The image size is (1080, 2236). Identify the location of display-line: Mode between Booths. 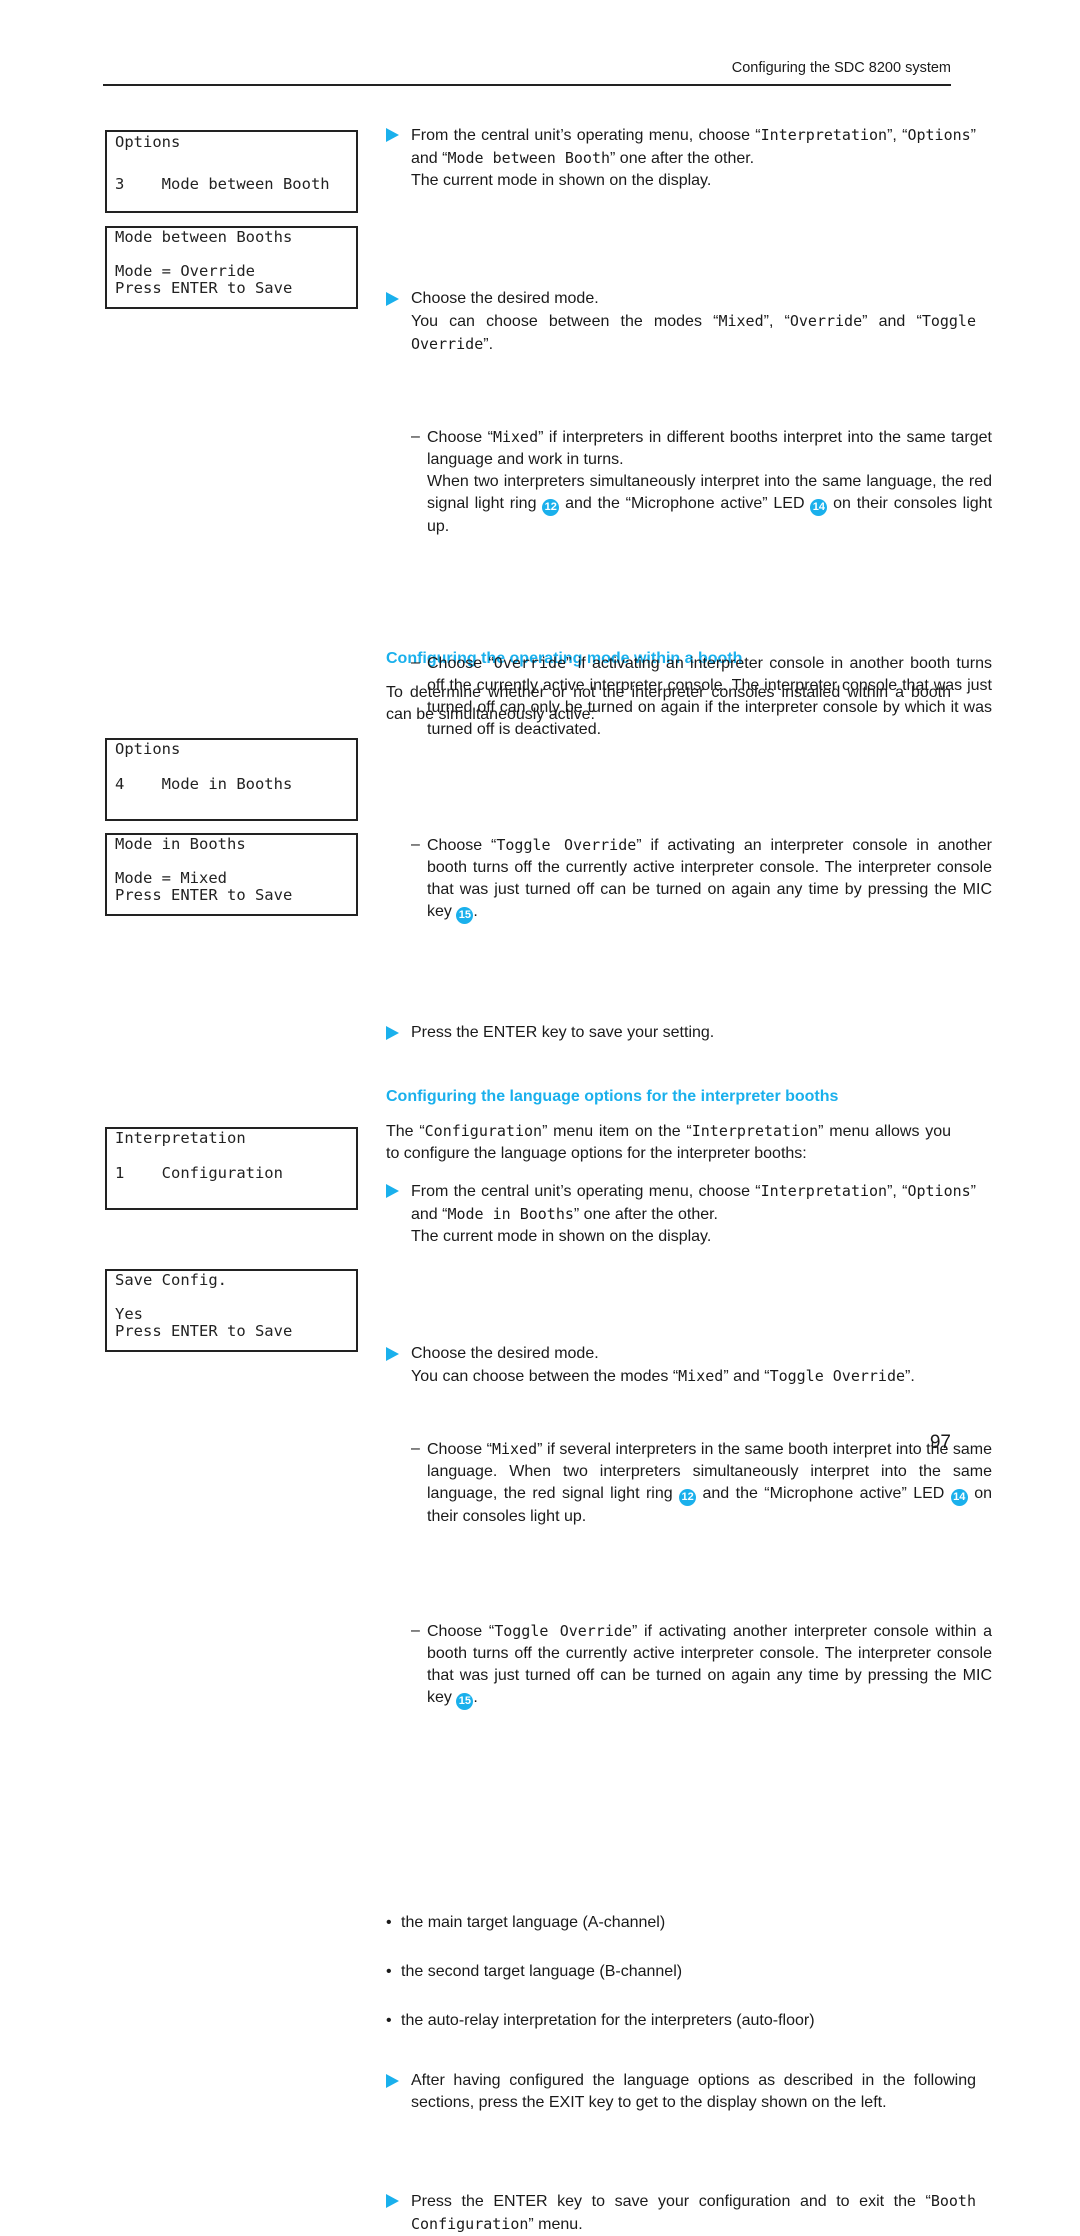
(204, 237).